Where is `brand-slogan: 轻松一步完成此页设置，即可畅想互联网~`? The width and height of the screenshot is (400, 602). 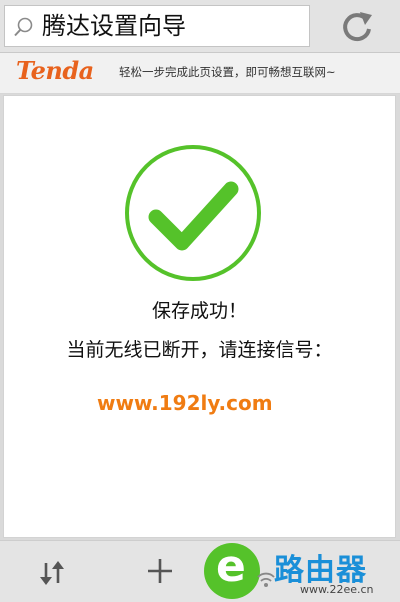
brand-slogan: 轻松一步完成此页设置，即可畅想互联网~ is located at coordinates (227, 72).